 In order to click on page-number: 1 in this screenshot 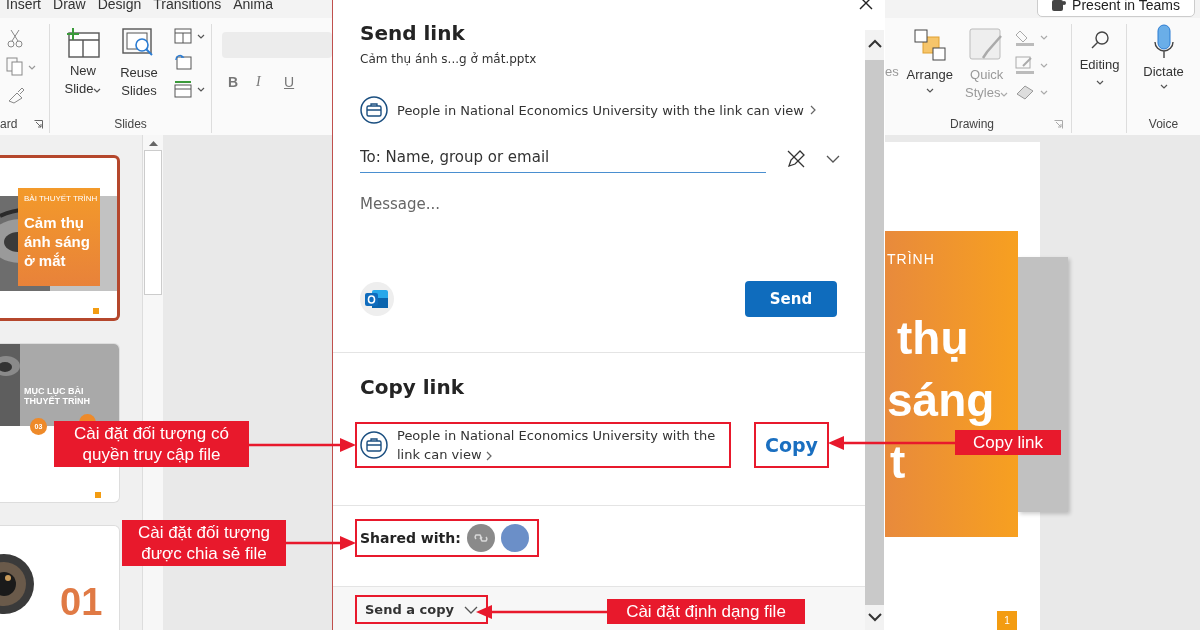, I will do `click(1007, 620)`.